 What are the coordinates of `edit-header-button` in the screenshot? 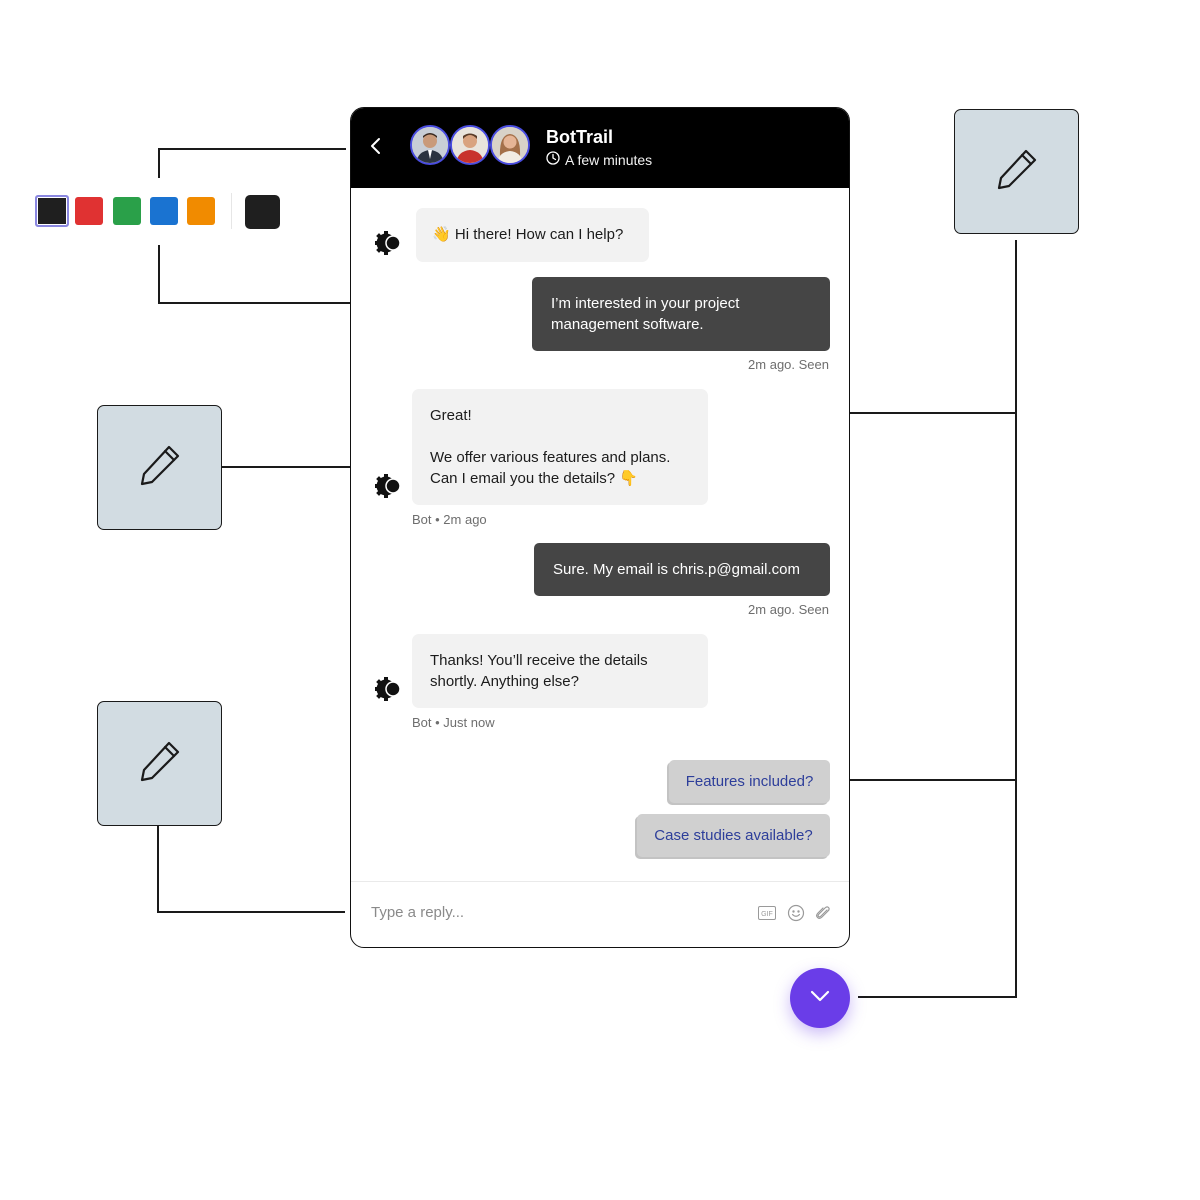 It's located at (1016, 171).